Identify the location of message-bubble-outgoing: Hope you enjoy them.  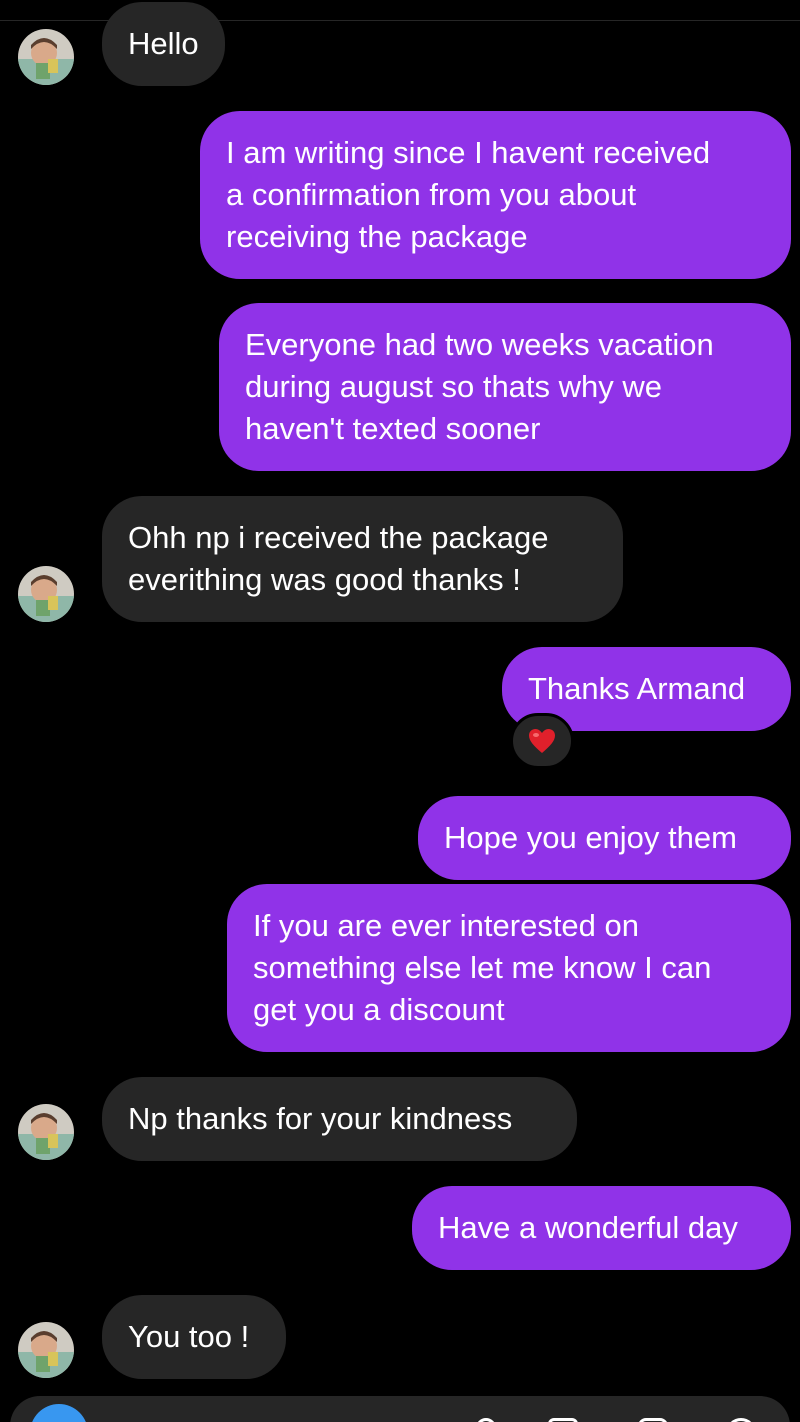
(604, 838).